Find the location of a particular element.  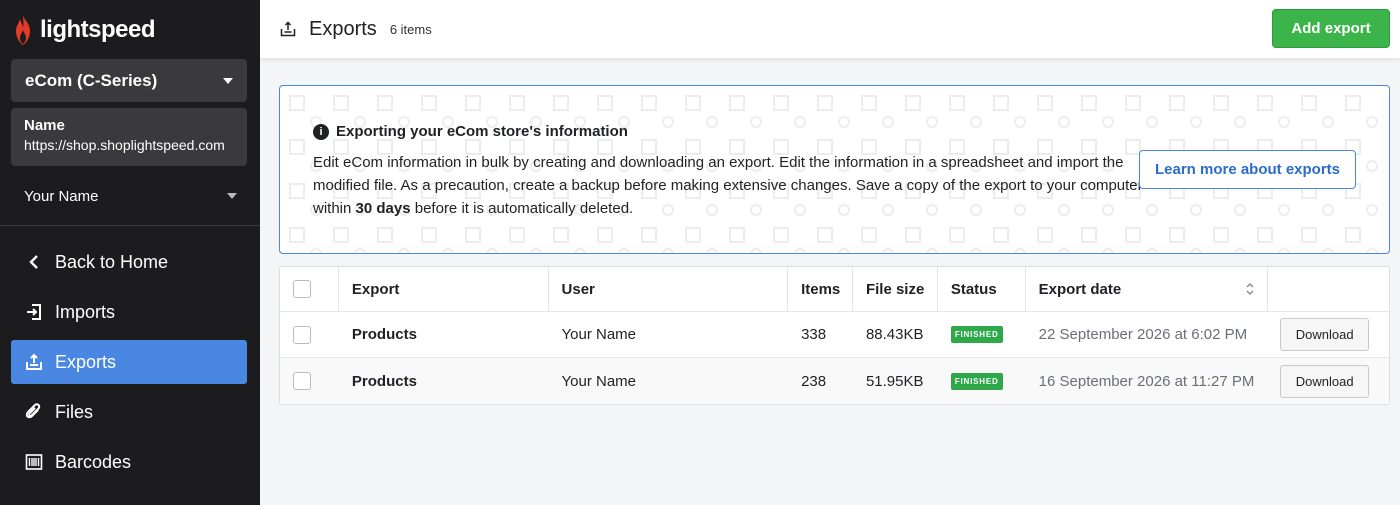

info-text-bold: 30 days is located at coordinates (383, 208).